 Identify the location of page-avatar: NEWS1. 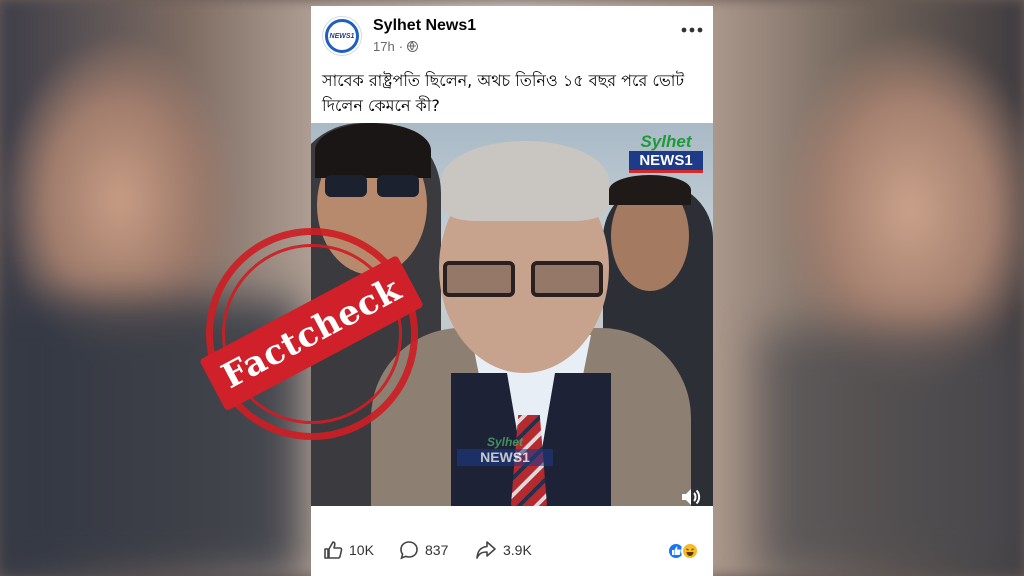
(342, 36).